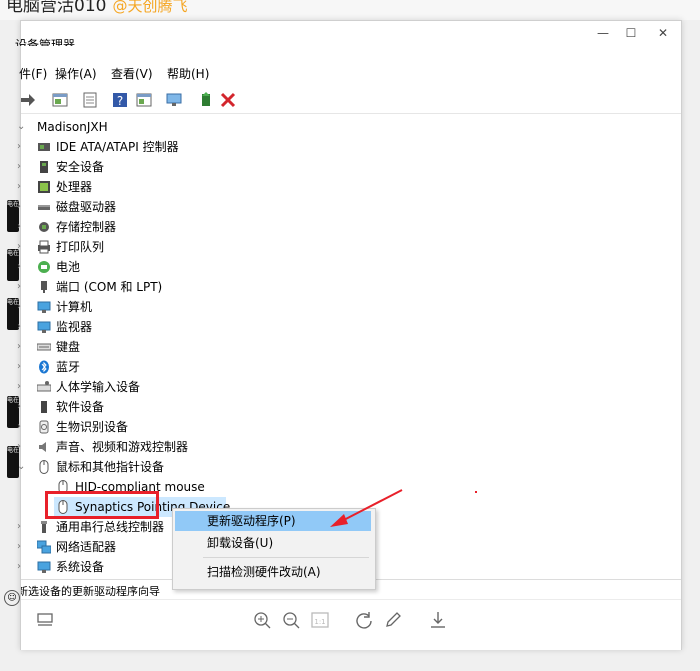 This screenshot has width=700, height=671. I want to click on menu-help: 帮助(H), so click(188, 73).